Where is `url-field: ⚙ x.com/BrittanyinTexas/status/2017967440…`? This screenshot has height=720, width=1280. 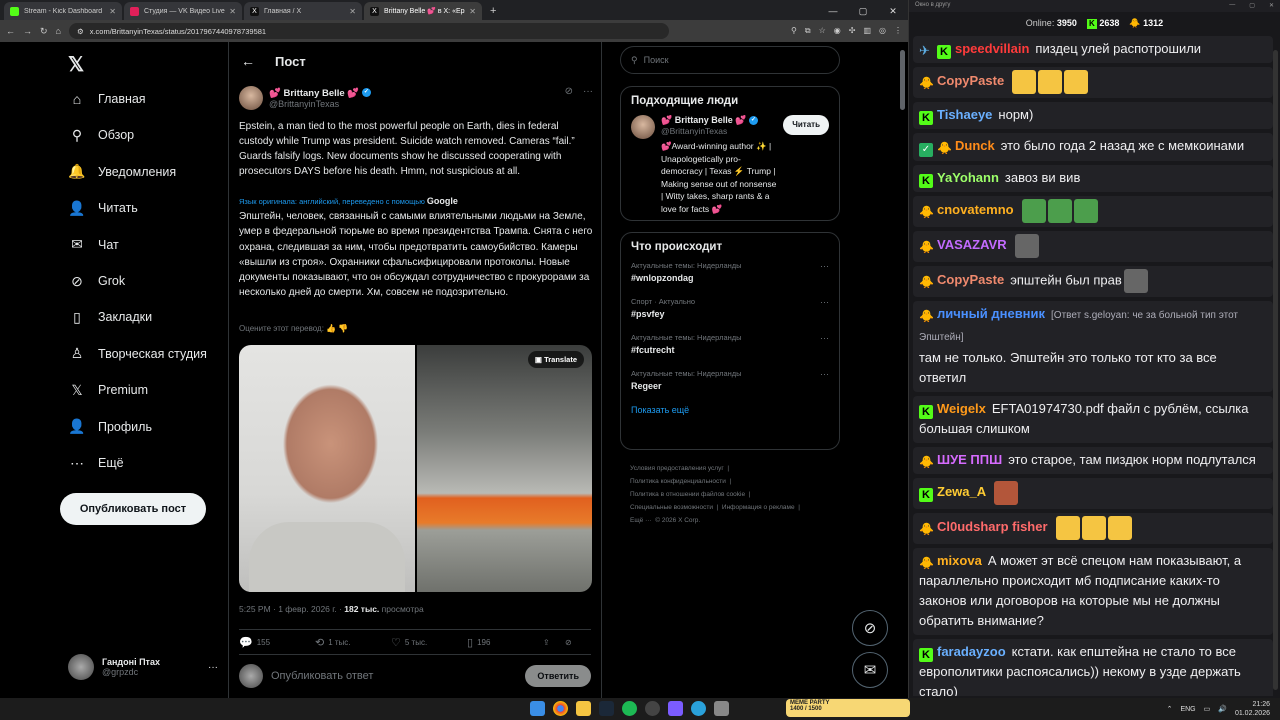
url-field: ⚙ x.com/BrittanyinTexas/status/2017967440… is located at coordinates (368, 31).